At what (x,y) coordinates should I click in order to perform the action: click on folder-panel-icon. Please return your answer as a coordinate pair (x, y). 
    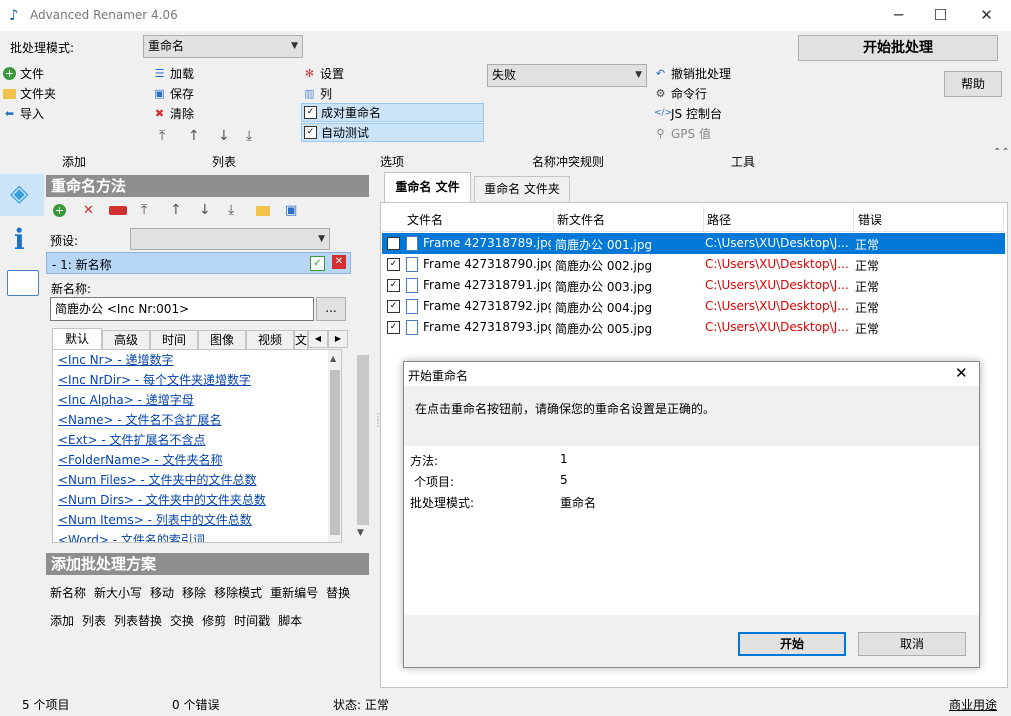
    Looking at the image, I should click on (23, 283).